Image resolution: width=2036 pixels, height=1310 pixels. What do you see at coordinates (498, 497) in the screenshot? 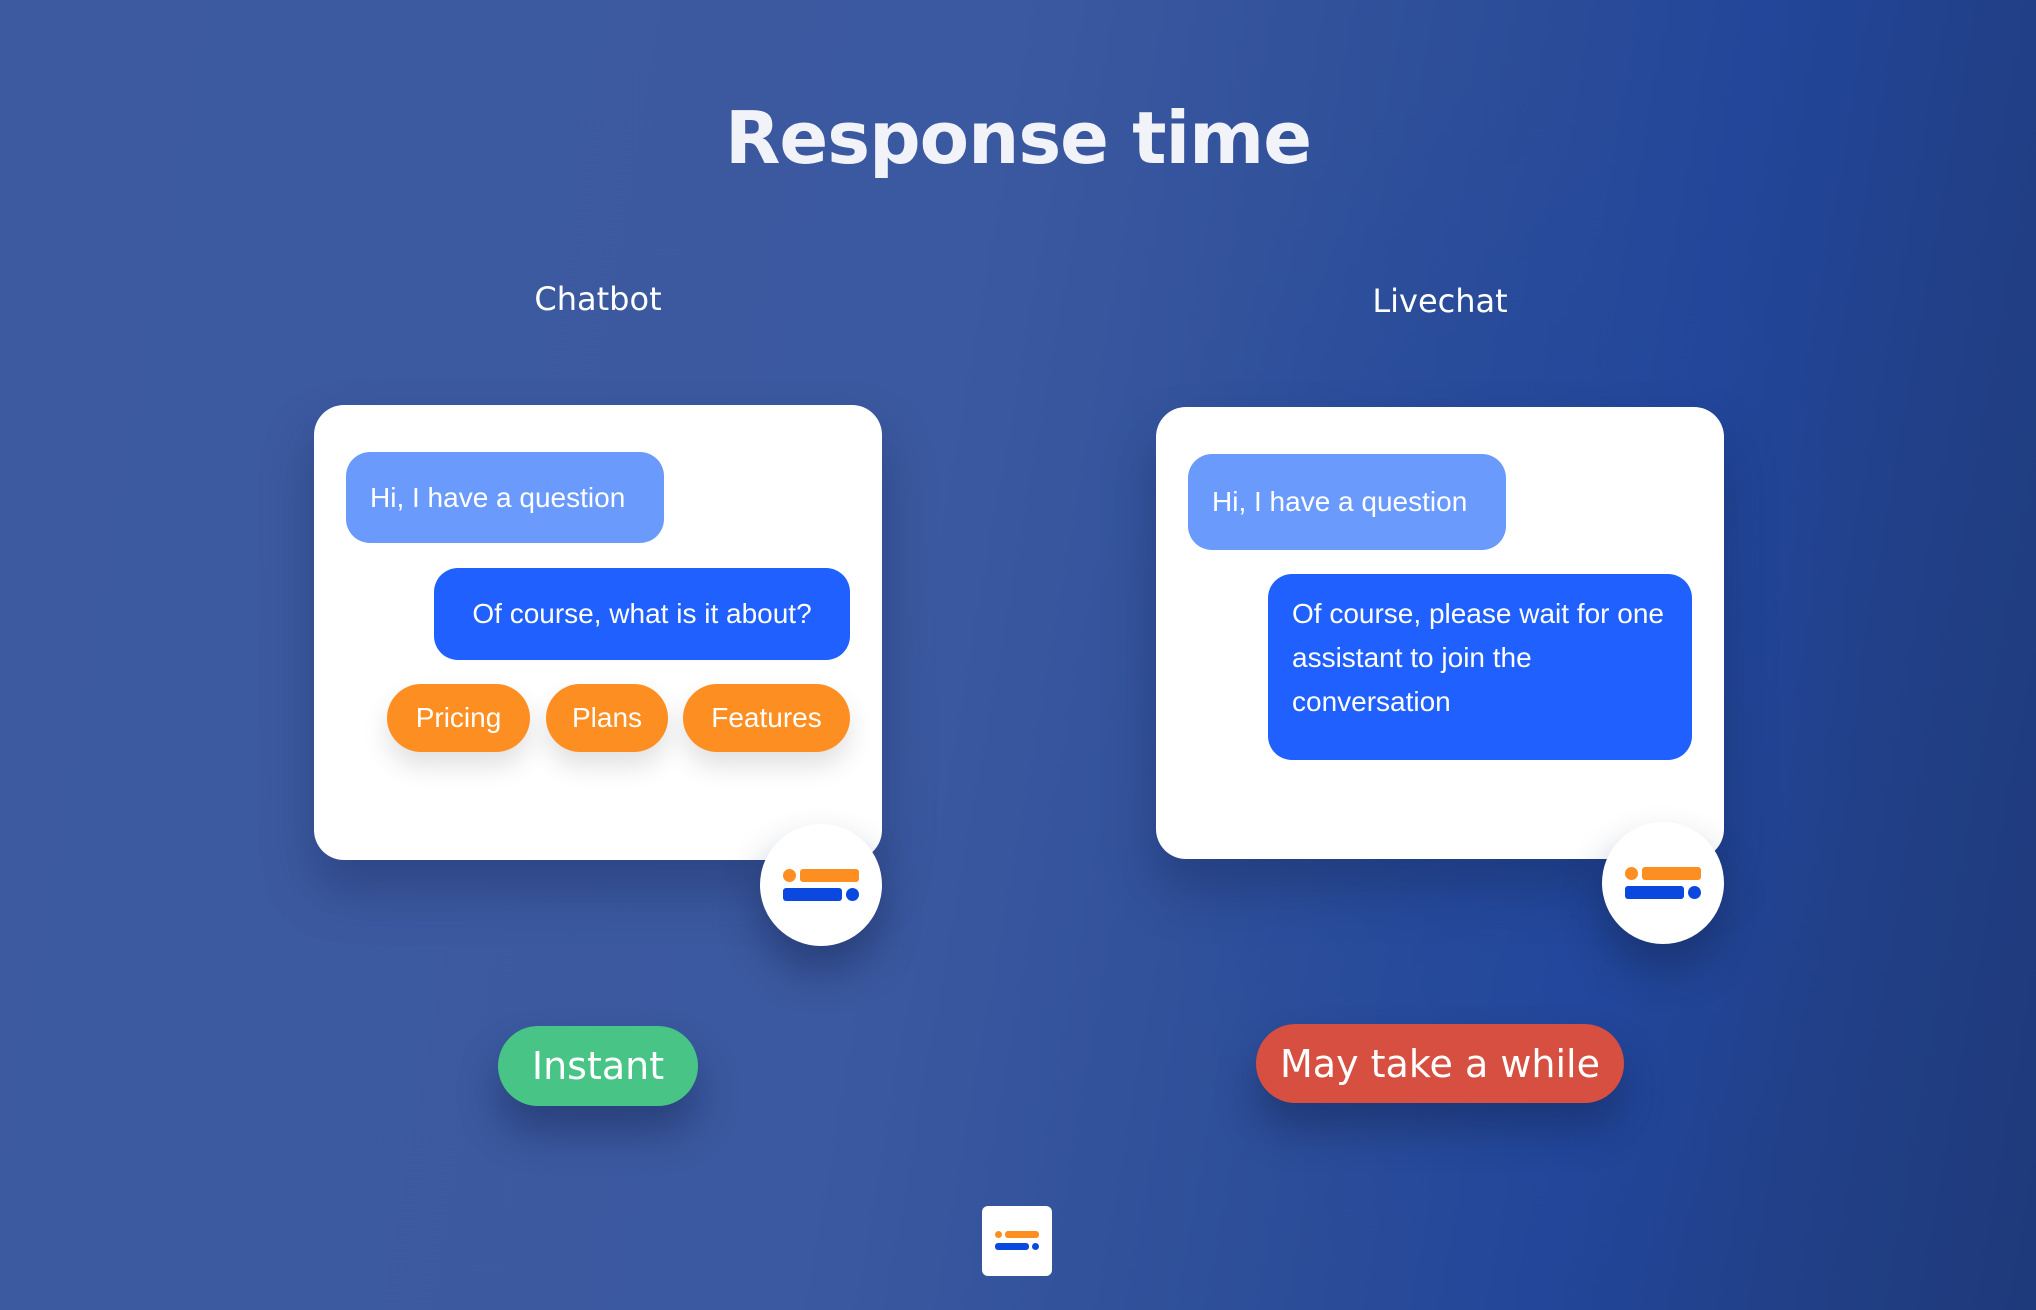
I see `chatbot-user-message-text: Hi, I have a question` at bounding box center [498, 497].